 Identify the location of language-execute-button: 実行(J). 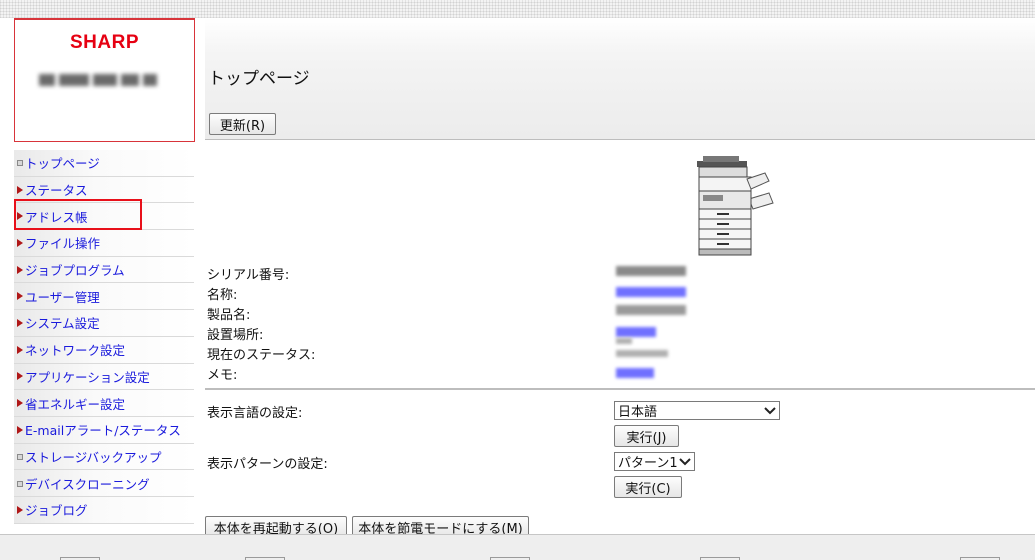
(646, 436).